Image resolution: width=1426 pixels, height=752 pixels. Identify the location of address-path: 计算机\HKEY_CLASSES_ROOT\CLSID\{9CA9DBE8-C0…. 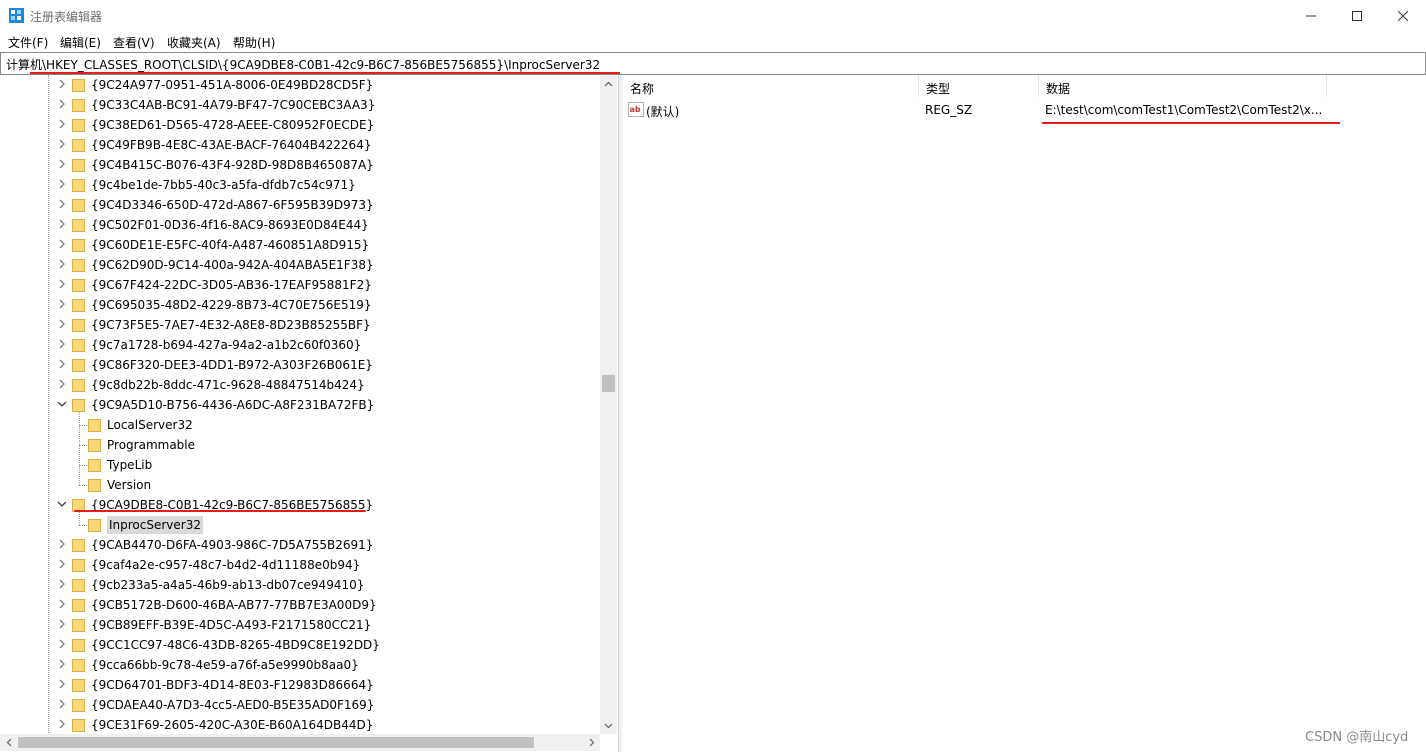
(303, 64).